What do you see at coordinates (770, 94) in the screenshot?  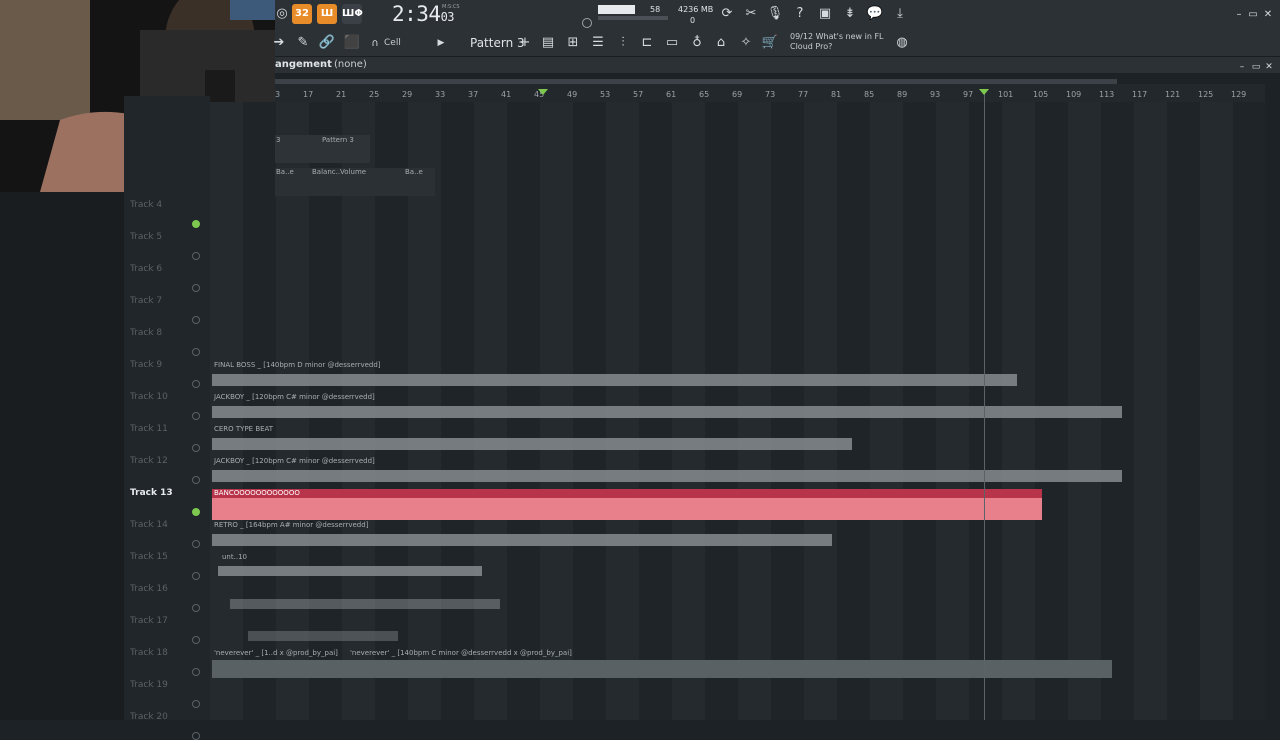 I see `ruler-tick: 73` at bounding box center [770, 94].